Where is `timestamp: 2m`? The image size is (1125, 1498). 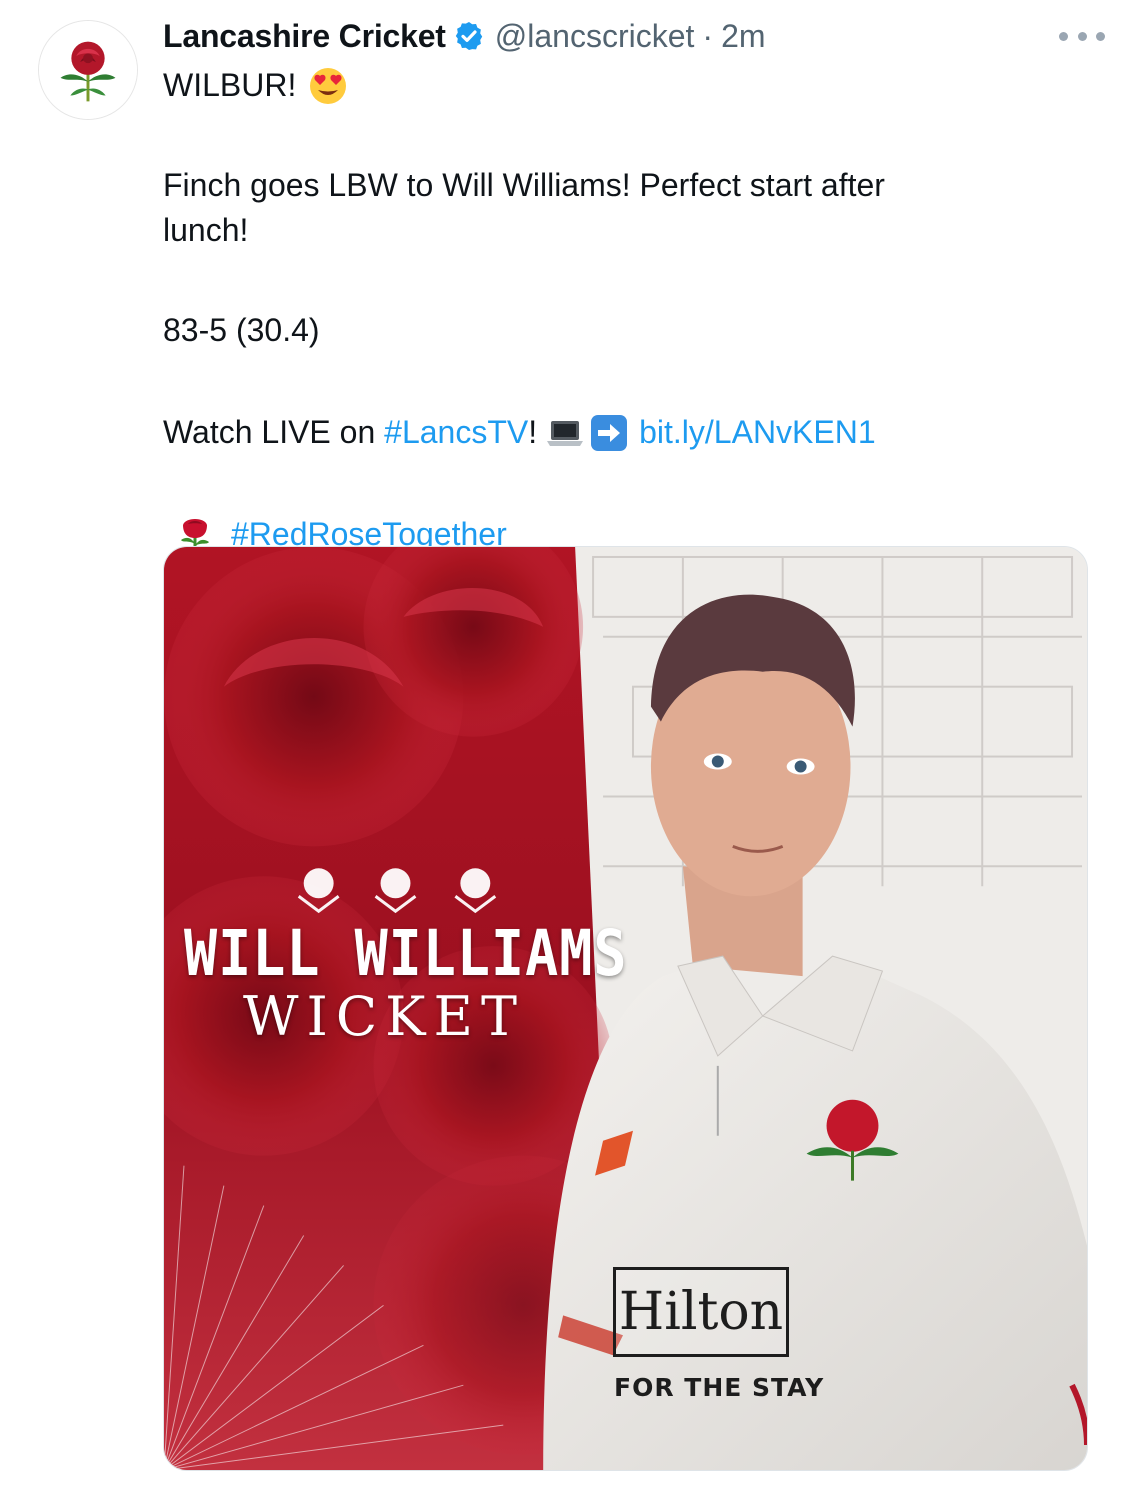
timestamp: 2m is located at coordinates (743, 36).